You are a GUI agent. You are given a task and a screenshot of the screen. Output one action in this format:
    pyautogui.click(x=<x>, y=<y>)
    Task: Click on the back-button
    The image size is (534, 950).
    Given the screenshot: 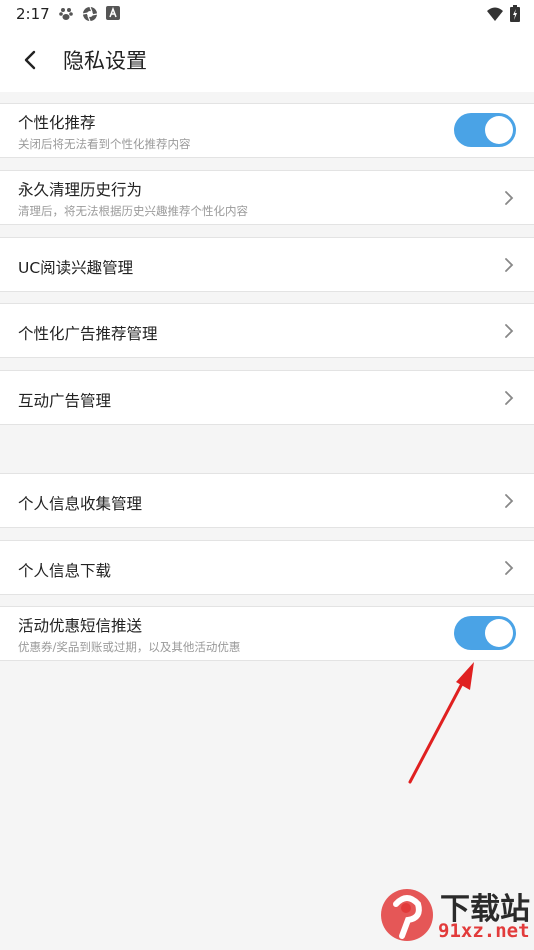 What is the action you would take?
    pyautogui.click(x=30, y=60)
    